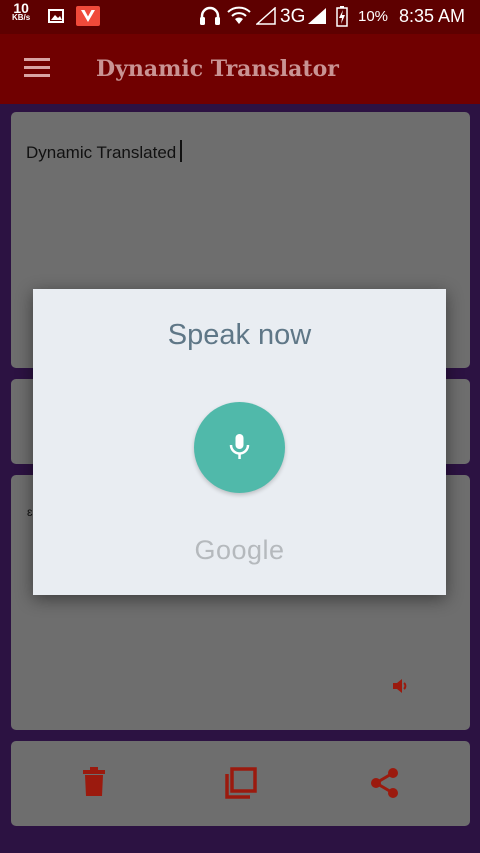  What do you see at coordinates (385, 785) in the screenshot?
I see `share-icon` at bounding box center [385, 785].